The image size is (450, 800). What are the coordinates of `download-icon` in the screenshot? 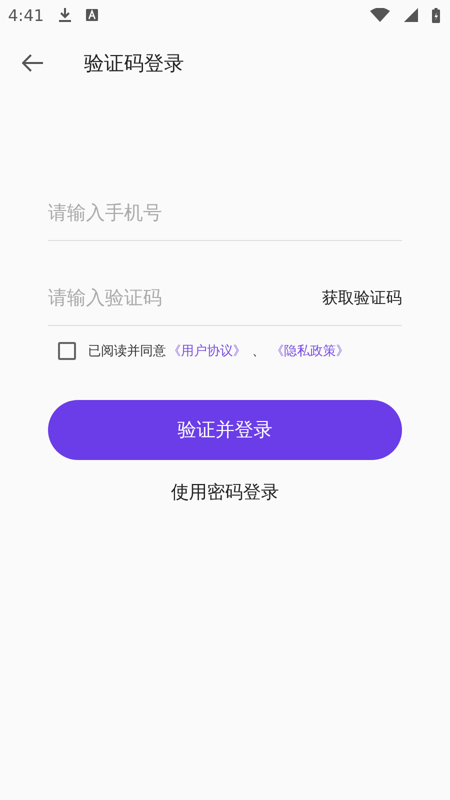 It's located at (65, 15).